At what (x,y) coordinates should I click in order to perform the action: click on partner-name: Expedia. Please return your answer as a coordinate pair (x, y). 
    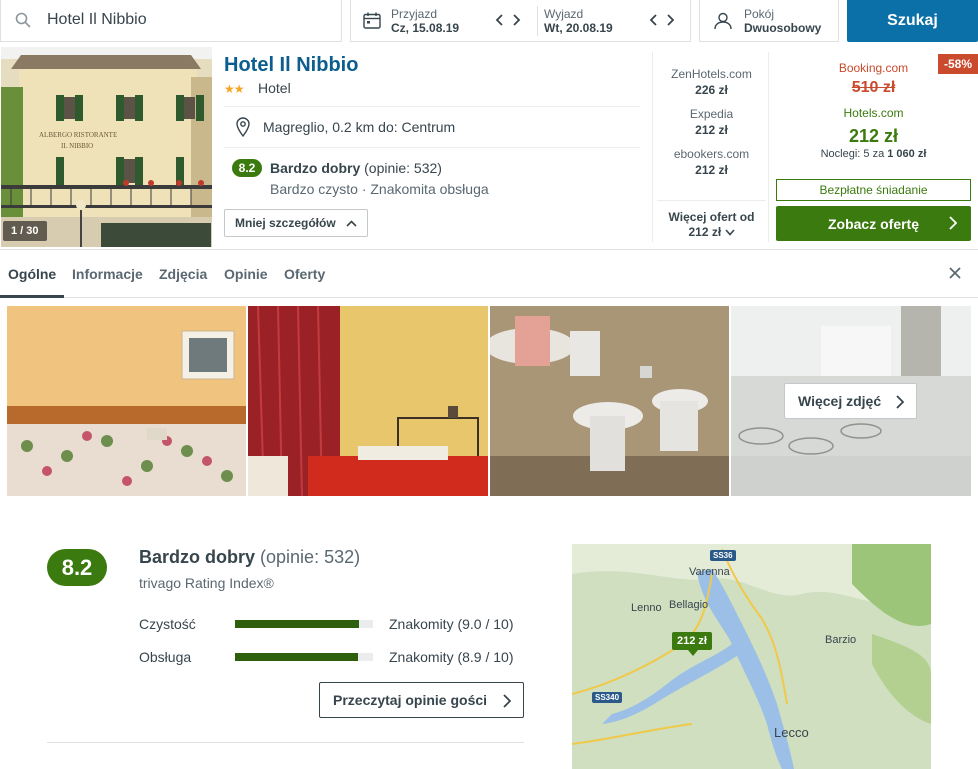
    Looking at the image, I should click on (711, 114).